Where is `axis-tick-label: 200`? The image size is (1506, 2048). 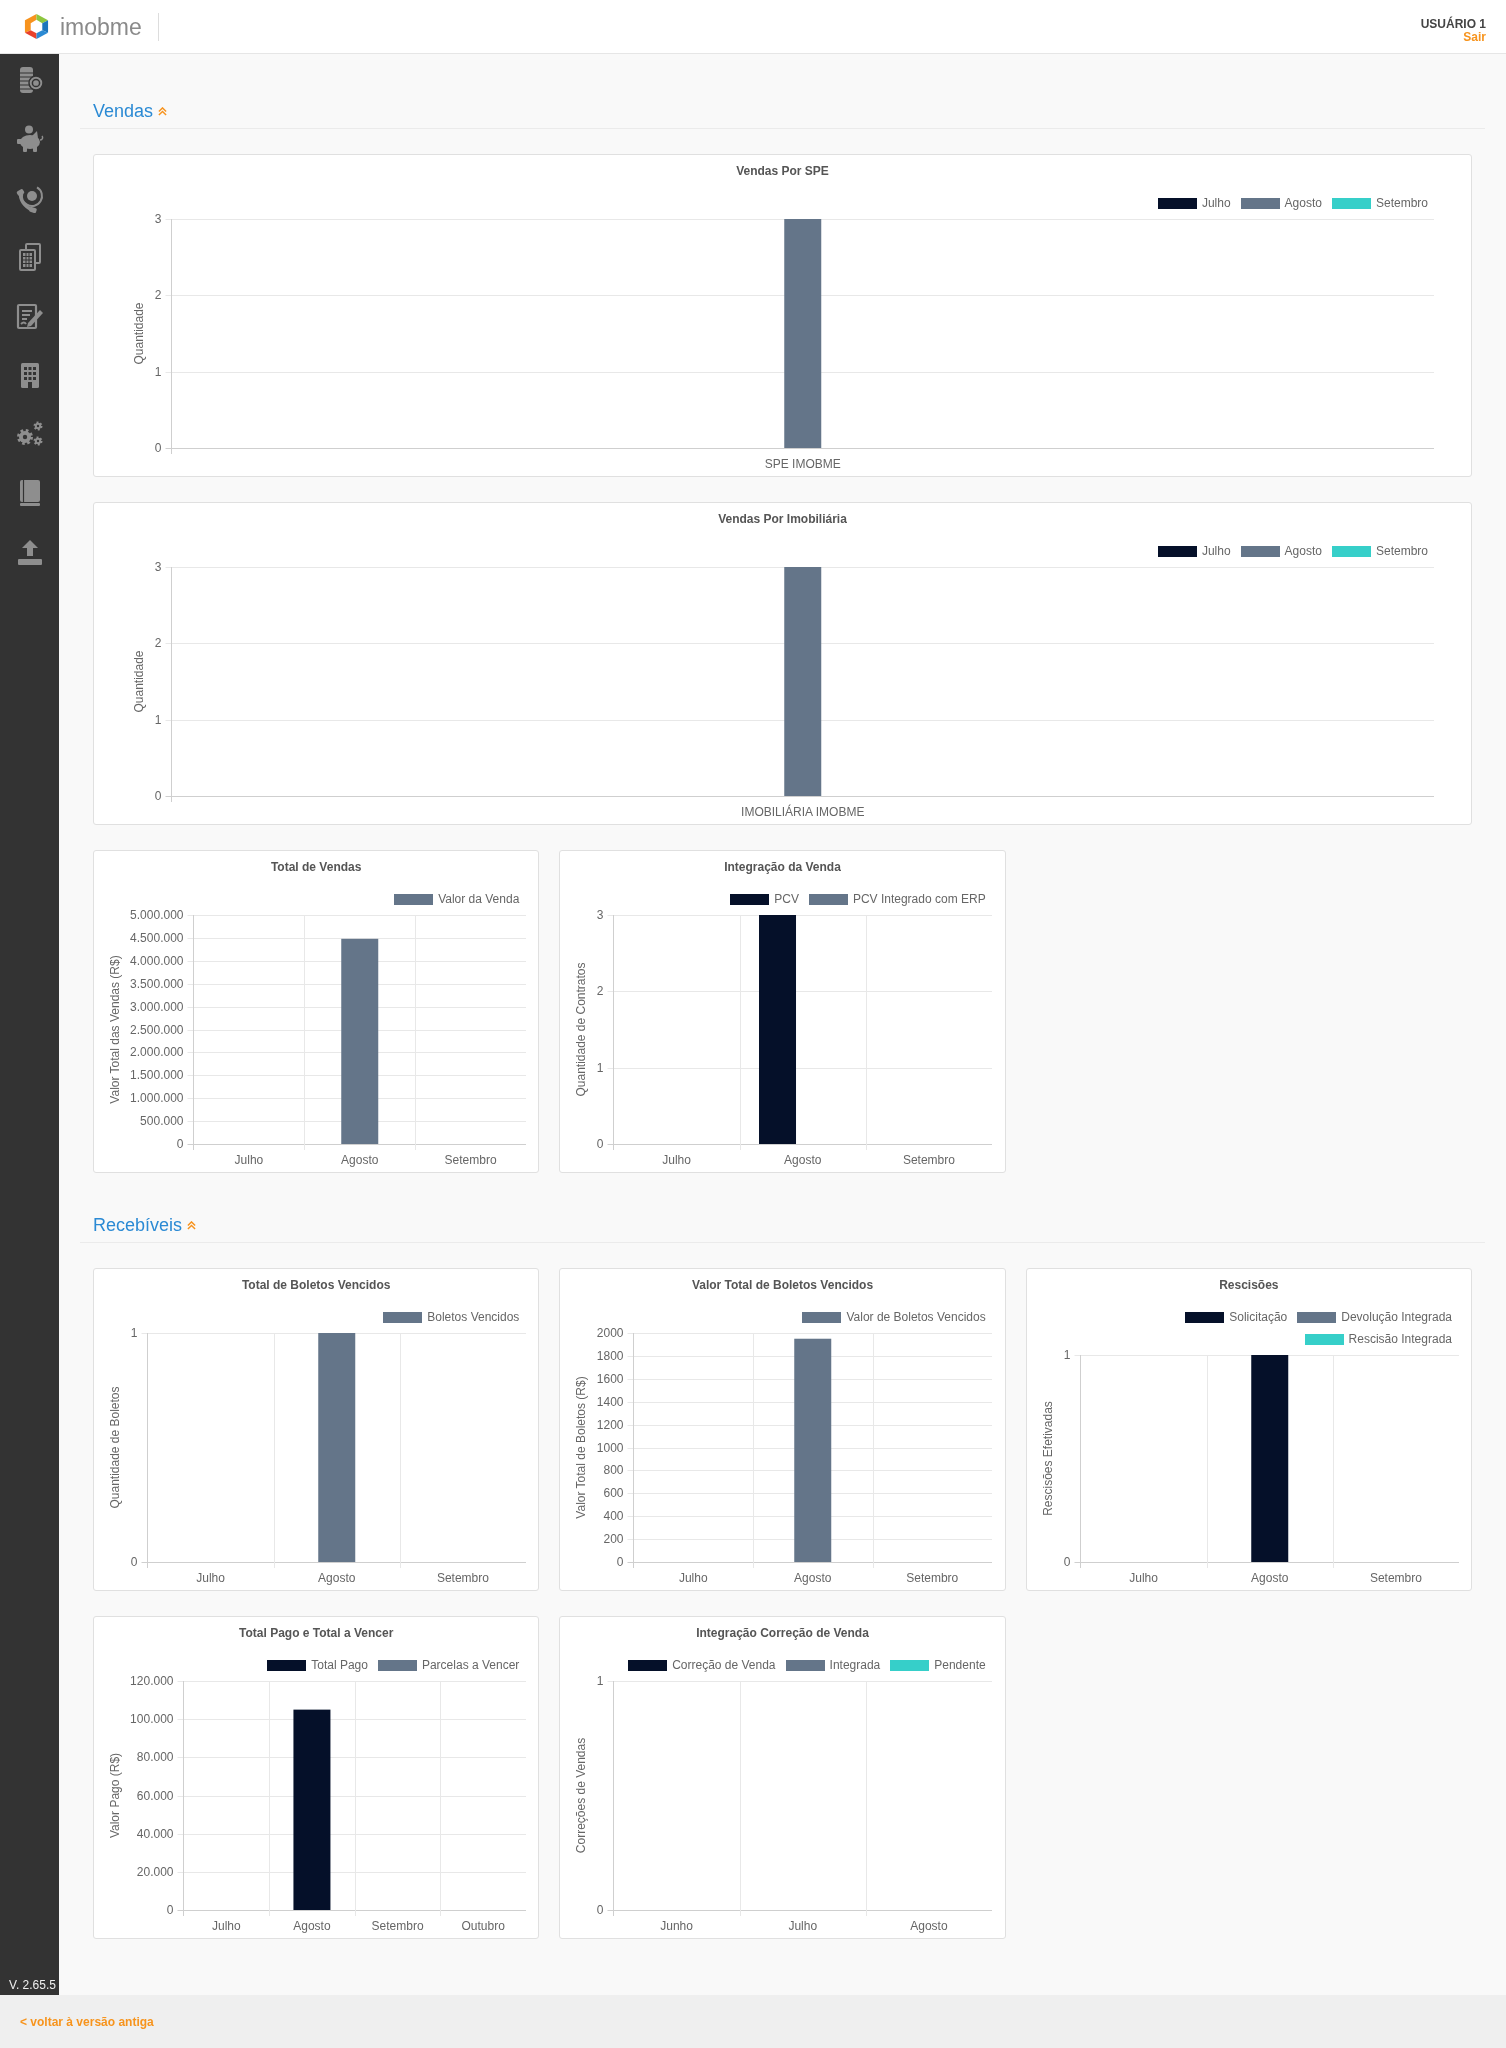 axis-tick-label: 200 is located at coordinates (613, 1539).